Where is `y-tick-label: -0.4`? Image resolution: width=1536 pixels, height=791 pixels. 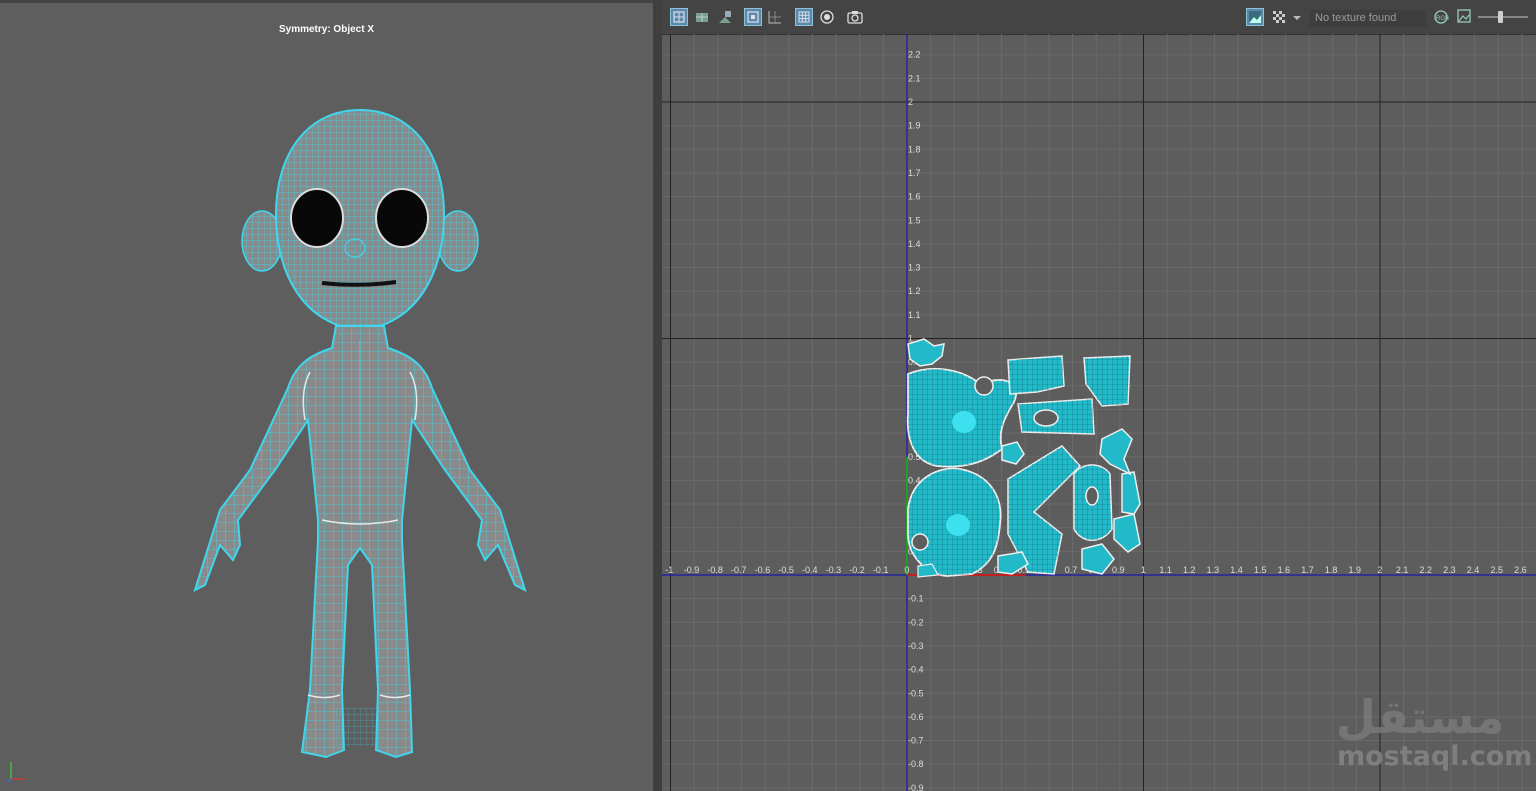
y-tick-label: -0.4 is located at coordinates (916, 670).